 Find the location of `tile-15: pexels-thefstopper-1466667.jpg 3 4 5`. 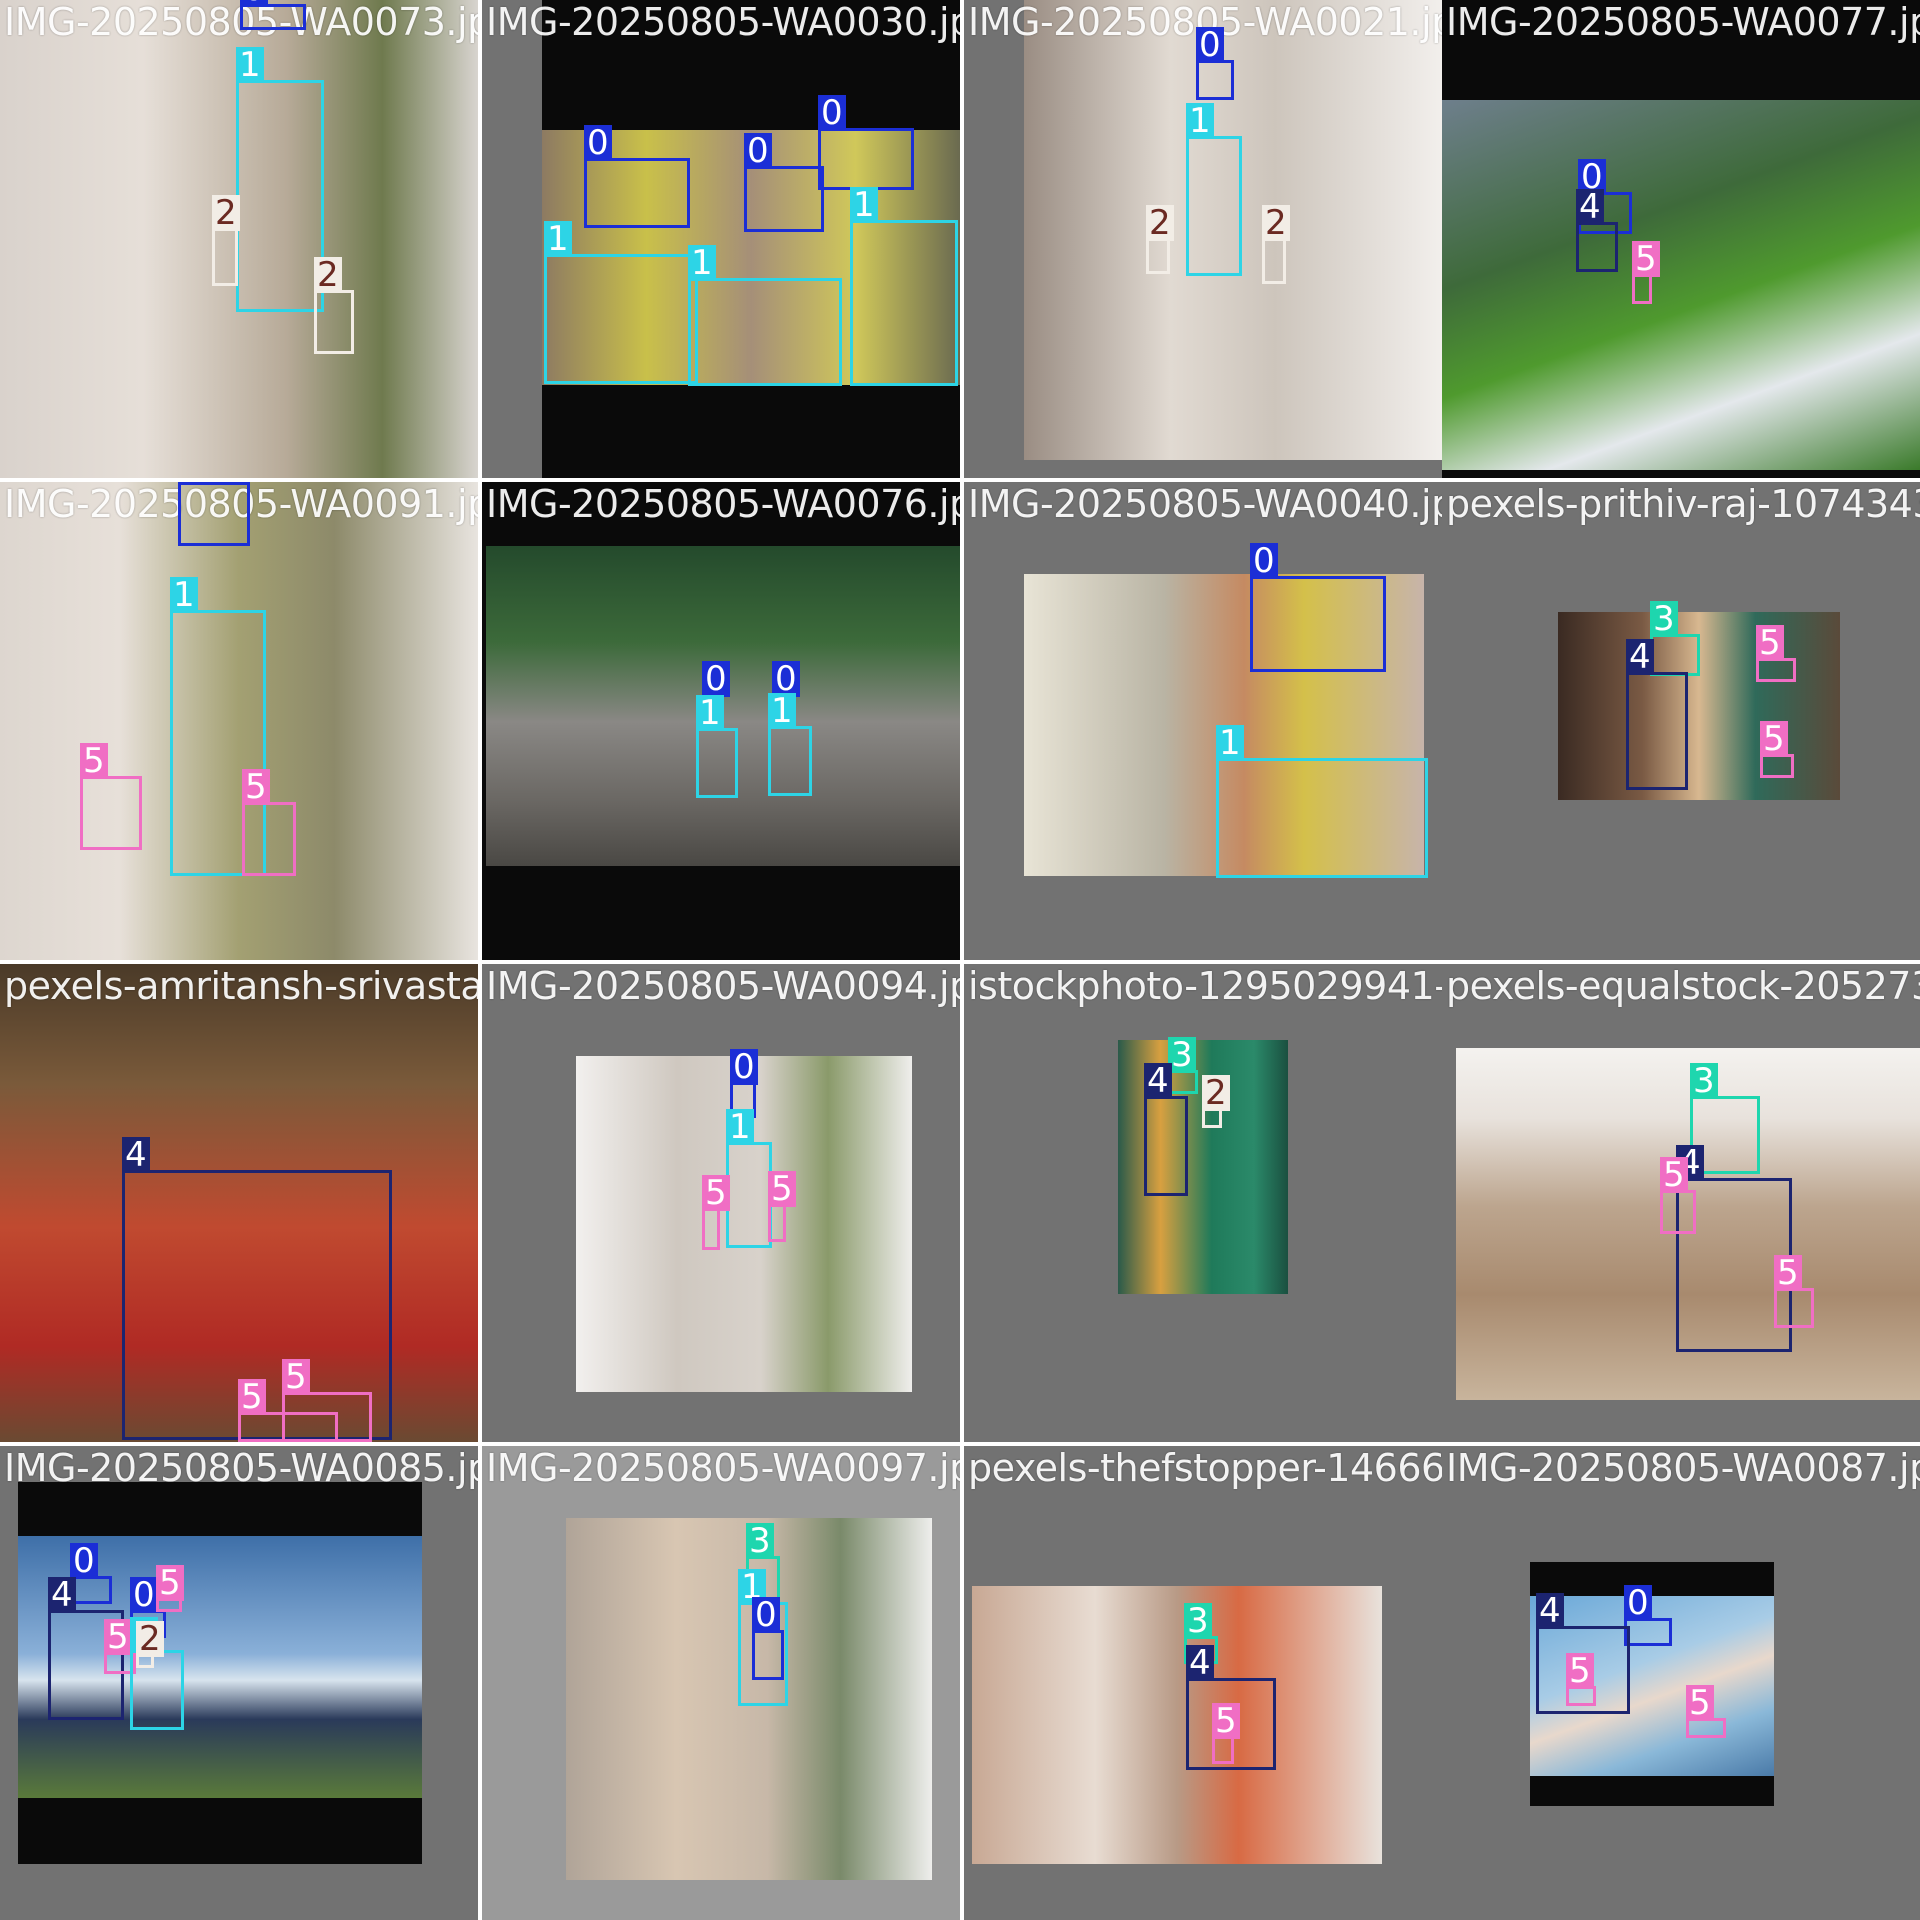

tile-15: pexels-thefstopper-1466667.jpg 3 4 5 is located at coordinates (1203, 1683).